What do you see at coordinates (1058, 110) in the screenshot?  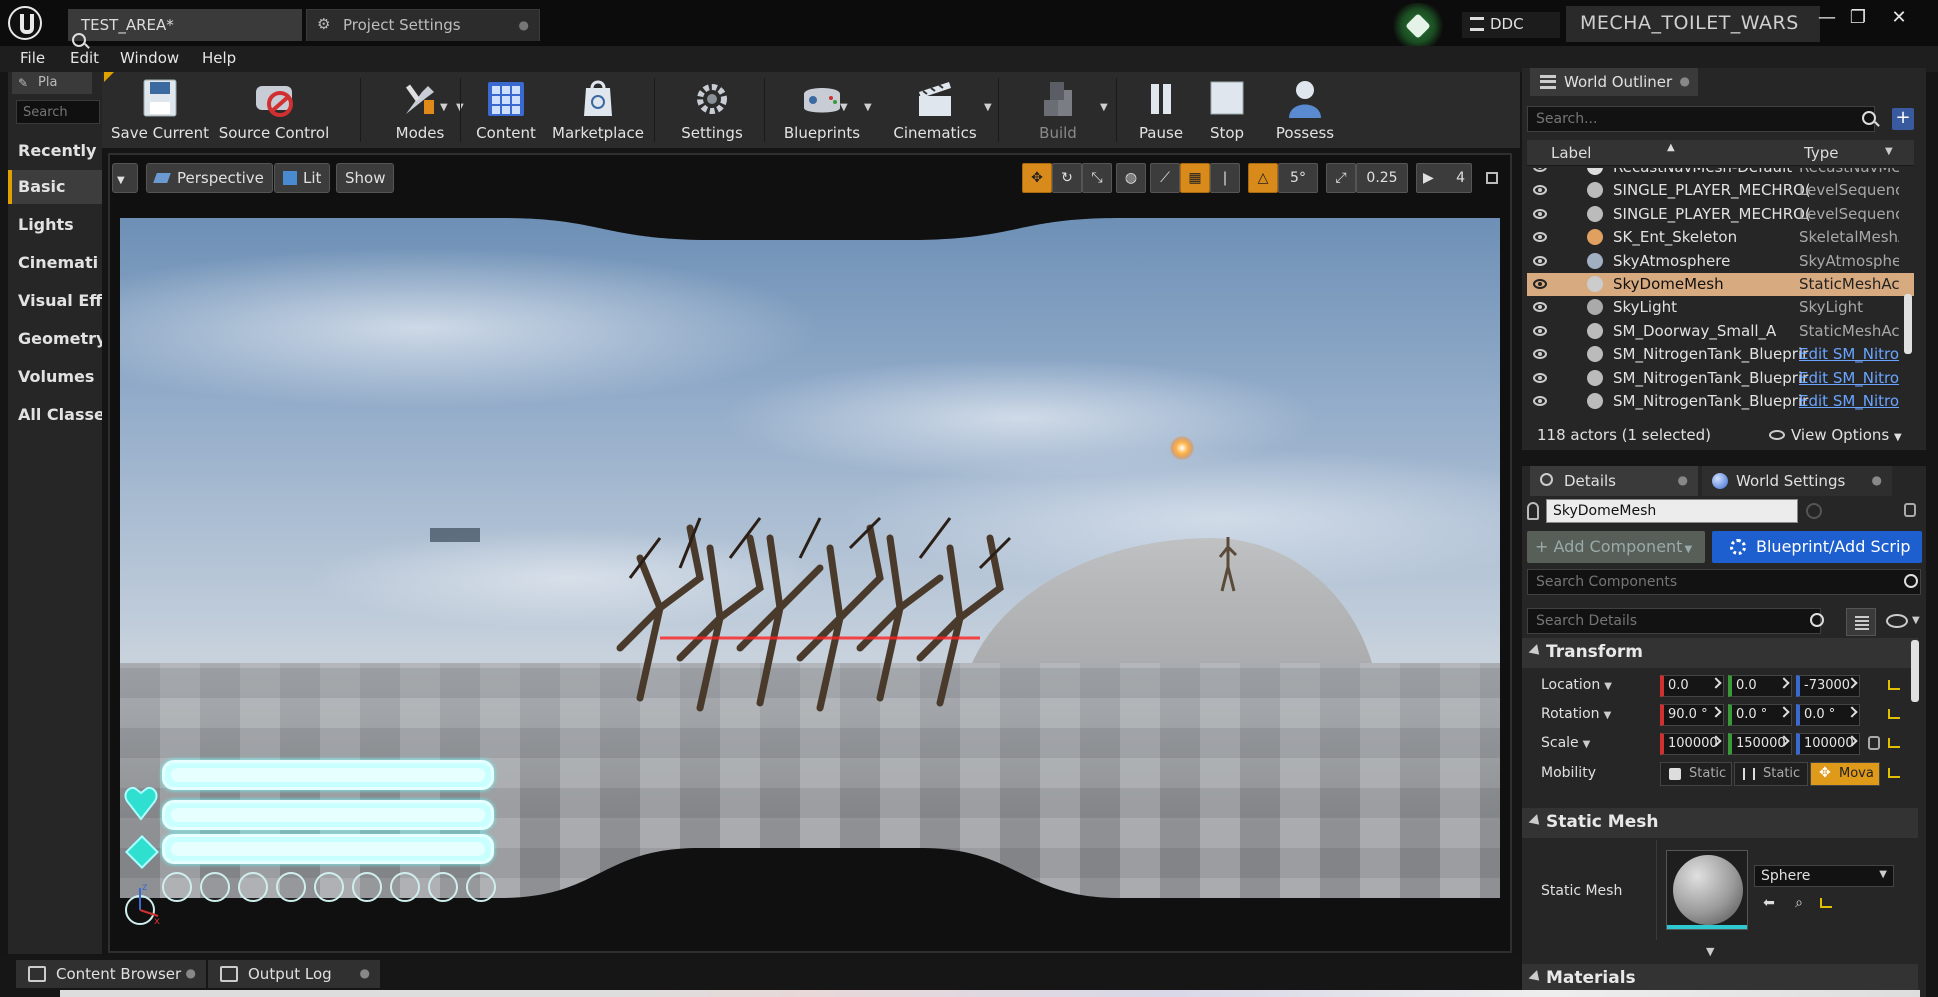 I see `build-button: Build ▼` at bounding box center [1058, 110].